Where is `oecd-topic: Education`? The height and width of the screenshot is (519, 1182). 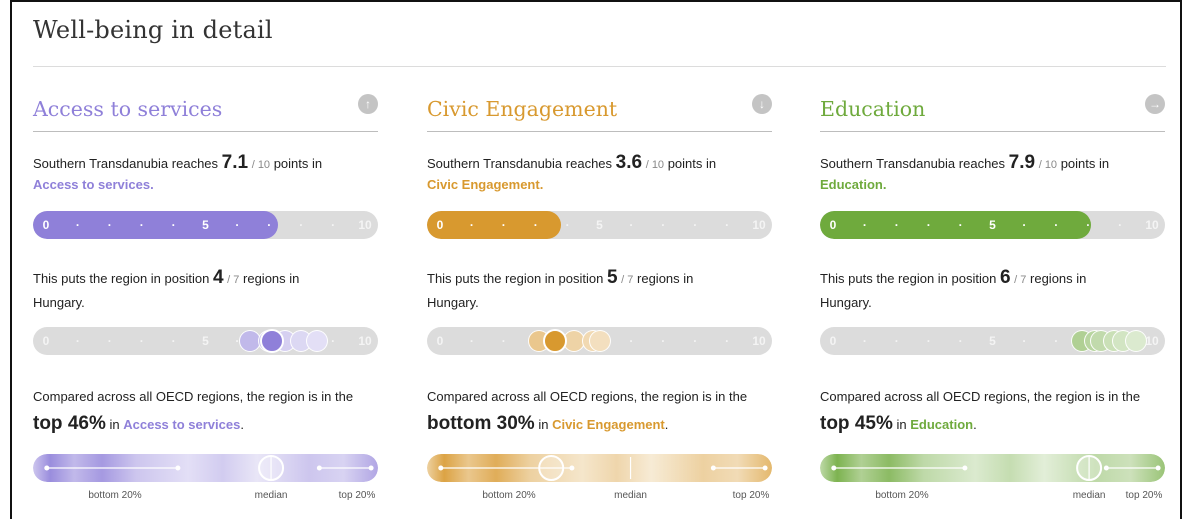
oecd-topic: Education is located at coordinates (941, 424).